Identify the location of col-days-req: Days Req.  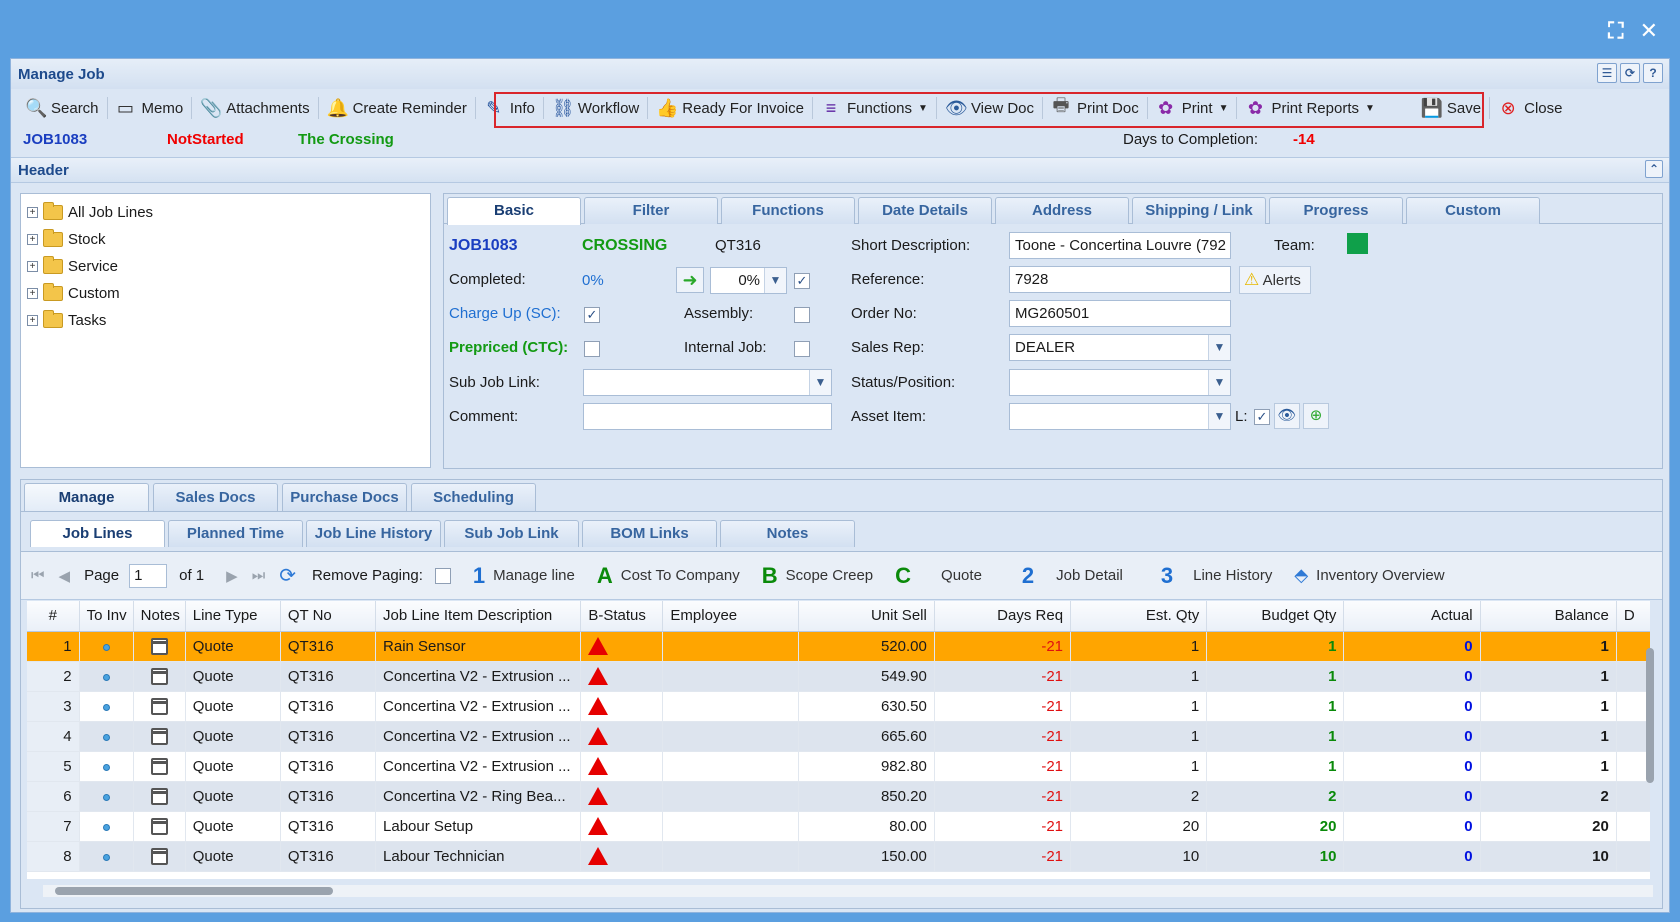
(1003, 616).